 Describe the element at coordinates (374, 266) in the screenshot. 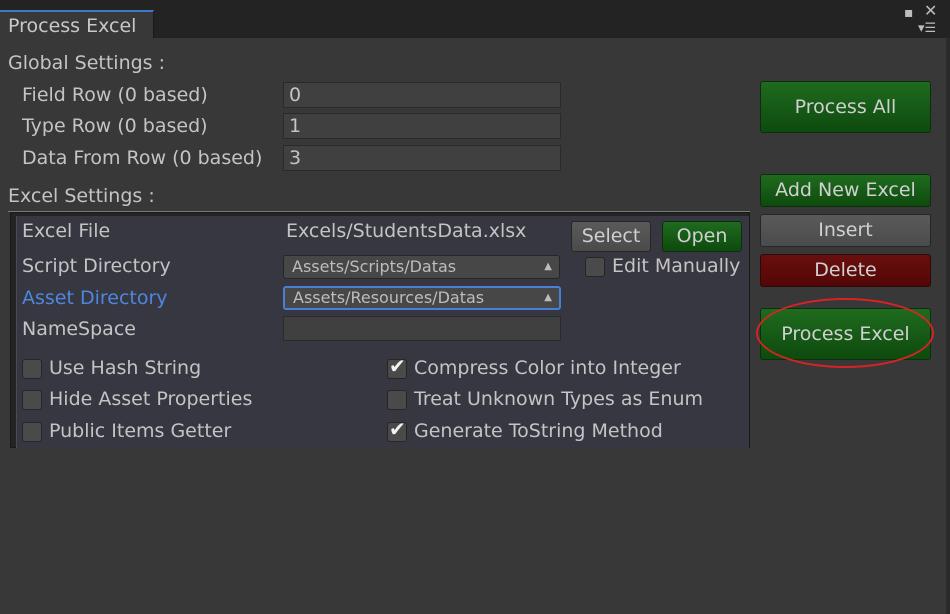

I see `script-directory-value: Assets/Scripts/Datas` at that location.